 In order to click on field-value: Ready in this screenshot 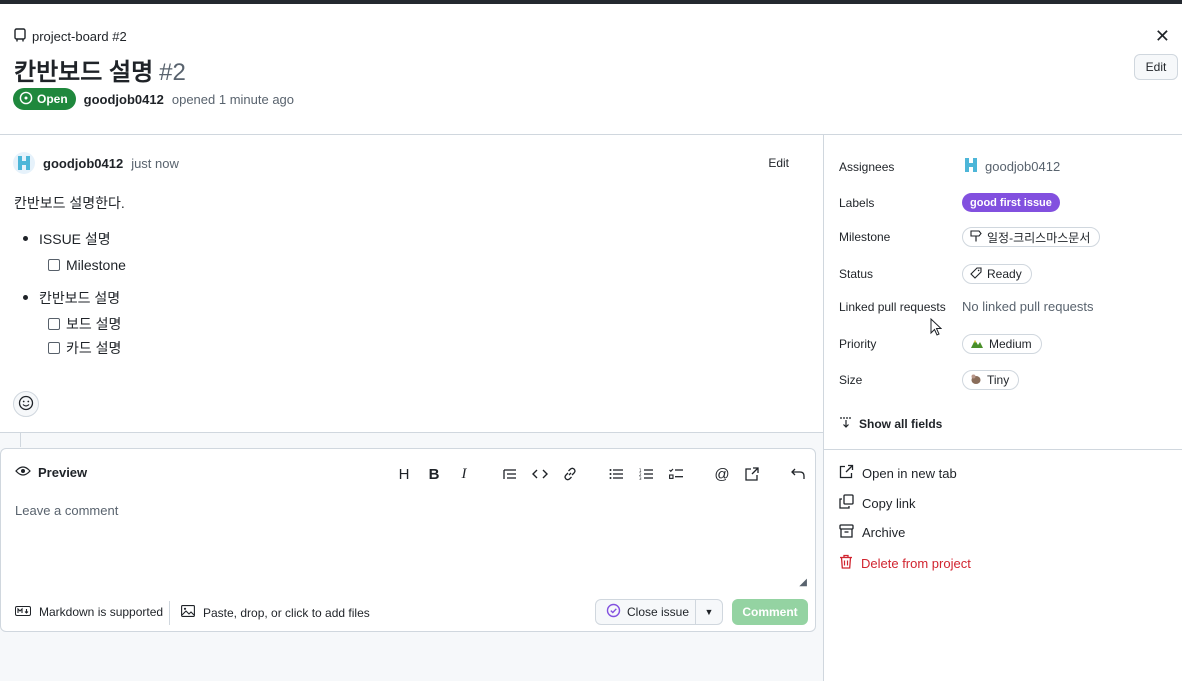, I will do `click(997, 274)`.